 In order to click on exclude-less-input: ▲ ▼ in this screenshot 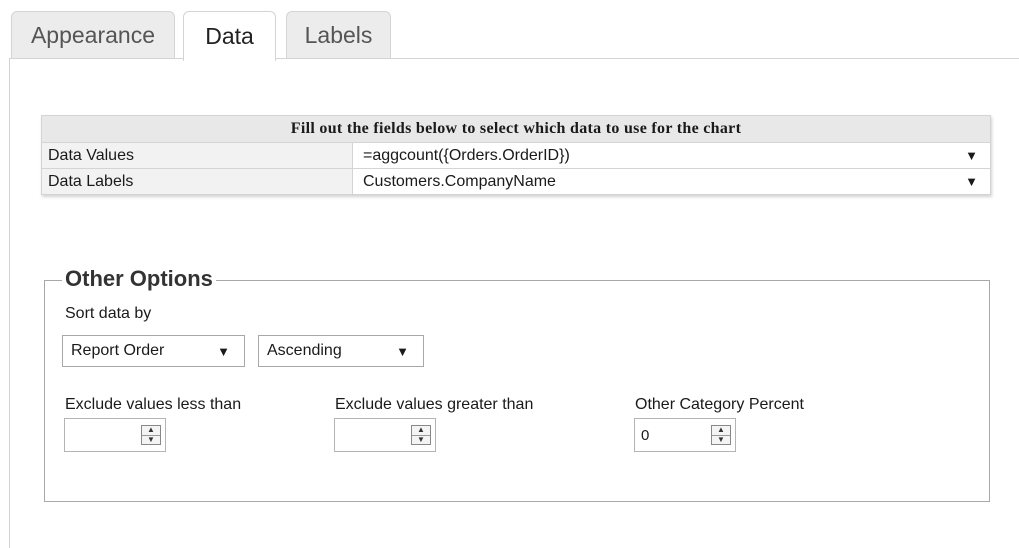, I will do `click(115, 435)`.